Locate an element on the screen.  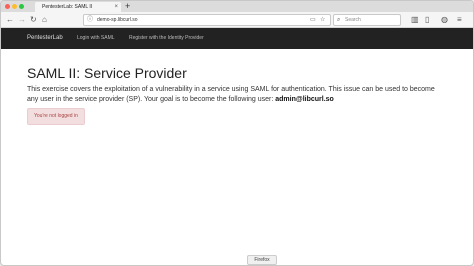
target-user: admin@libcurl.so is located at coordinates (304, 99).